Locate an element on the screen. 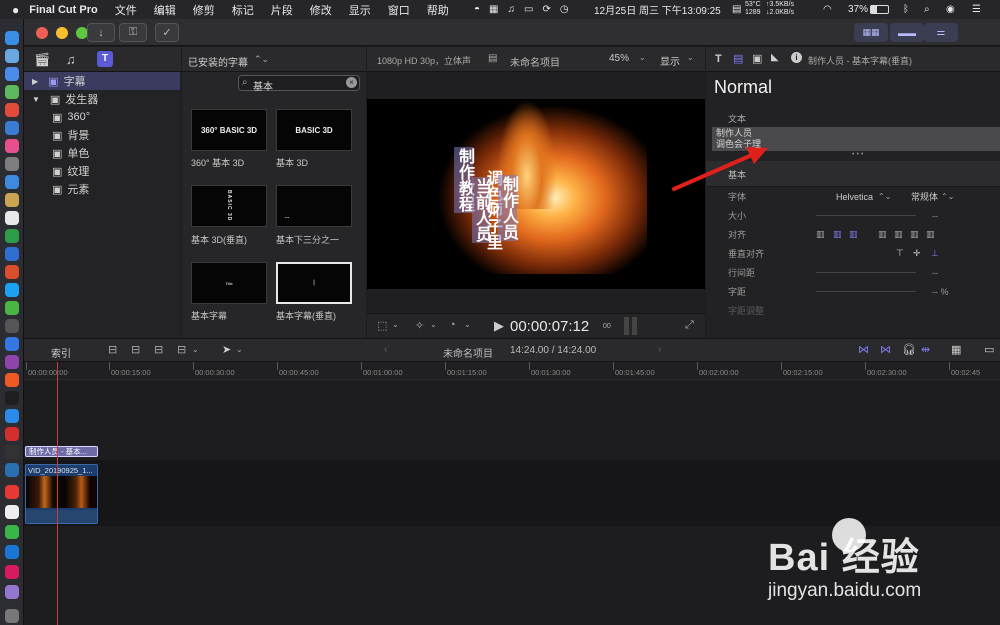 Image resolution: width=1000 pixels, height=625 pixels. style-chevron-icon: ⌃⌄ is located at coordinates (947, 196).